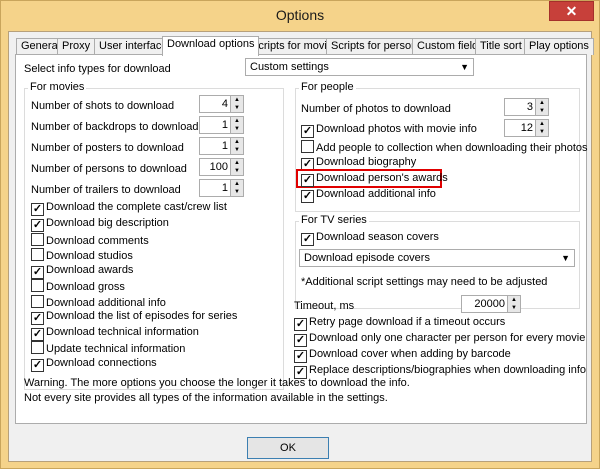  I want to click on people-check-photos-movie: ✓ Download photos with movie info, so click(389, 130).